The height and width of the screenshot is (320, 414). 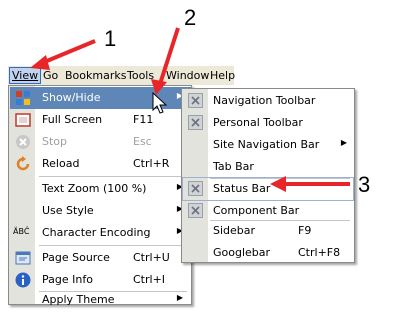 What do you see at coordinates (190, 17) in the screenshot?
I see `callout-number-2: 2` at bounding box center [190, 17].